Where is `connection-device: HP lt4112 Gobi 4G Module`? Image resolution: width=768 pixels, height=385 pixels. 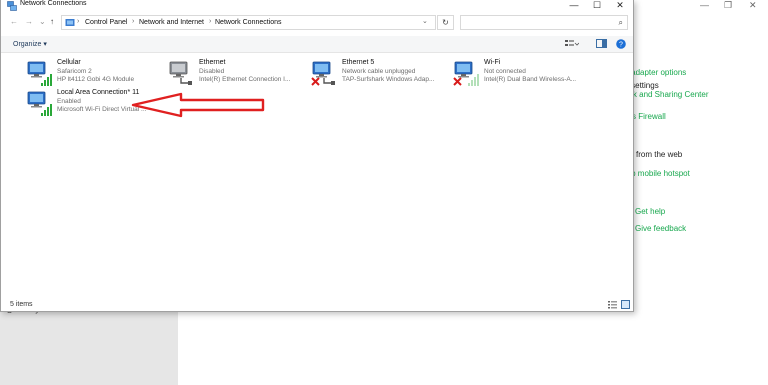
connection-device: HP lt4112 Gobi 4G Module is located at coordinates (96, 79).